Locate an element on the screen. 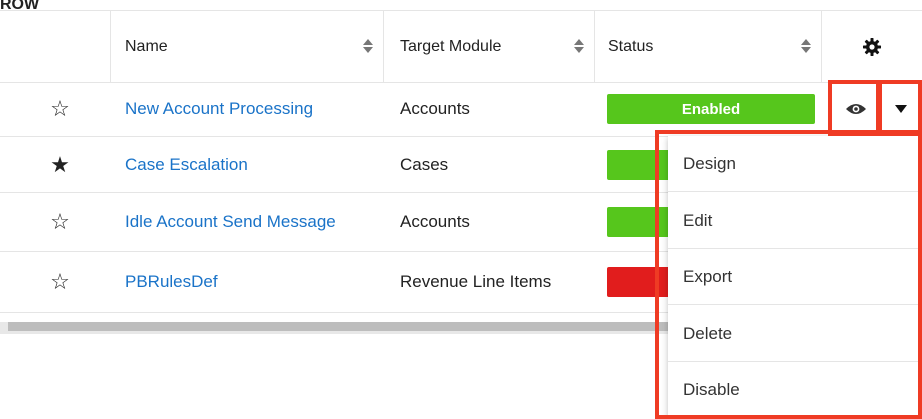 The image size is (922, 419). status-badge: Enabled is located at coordinates (711, 109).